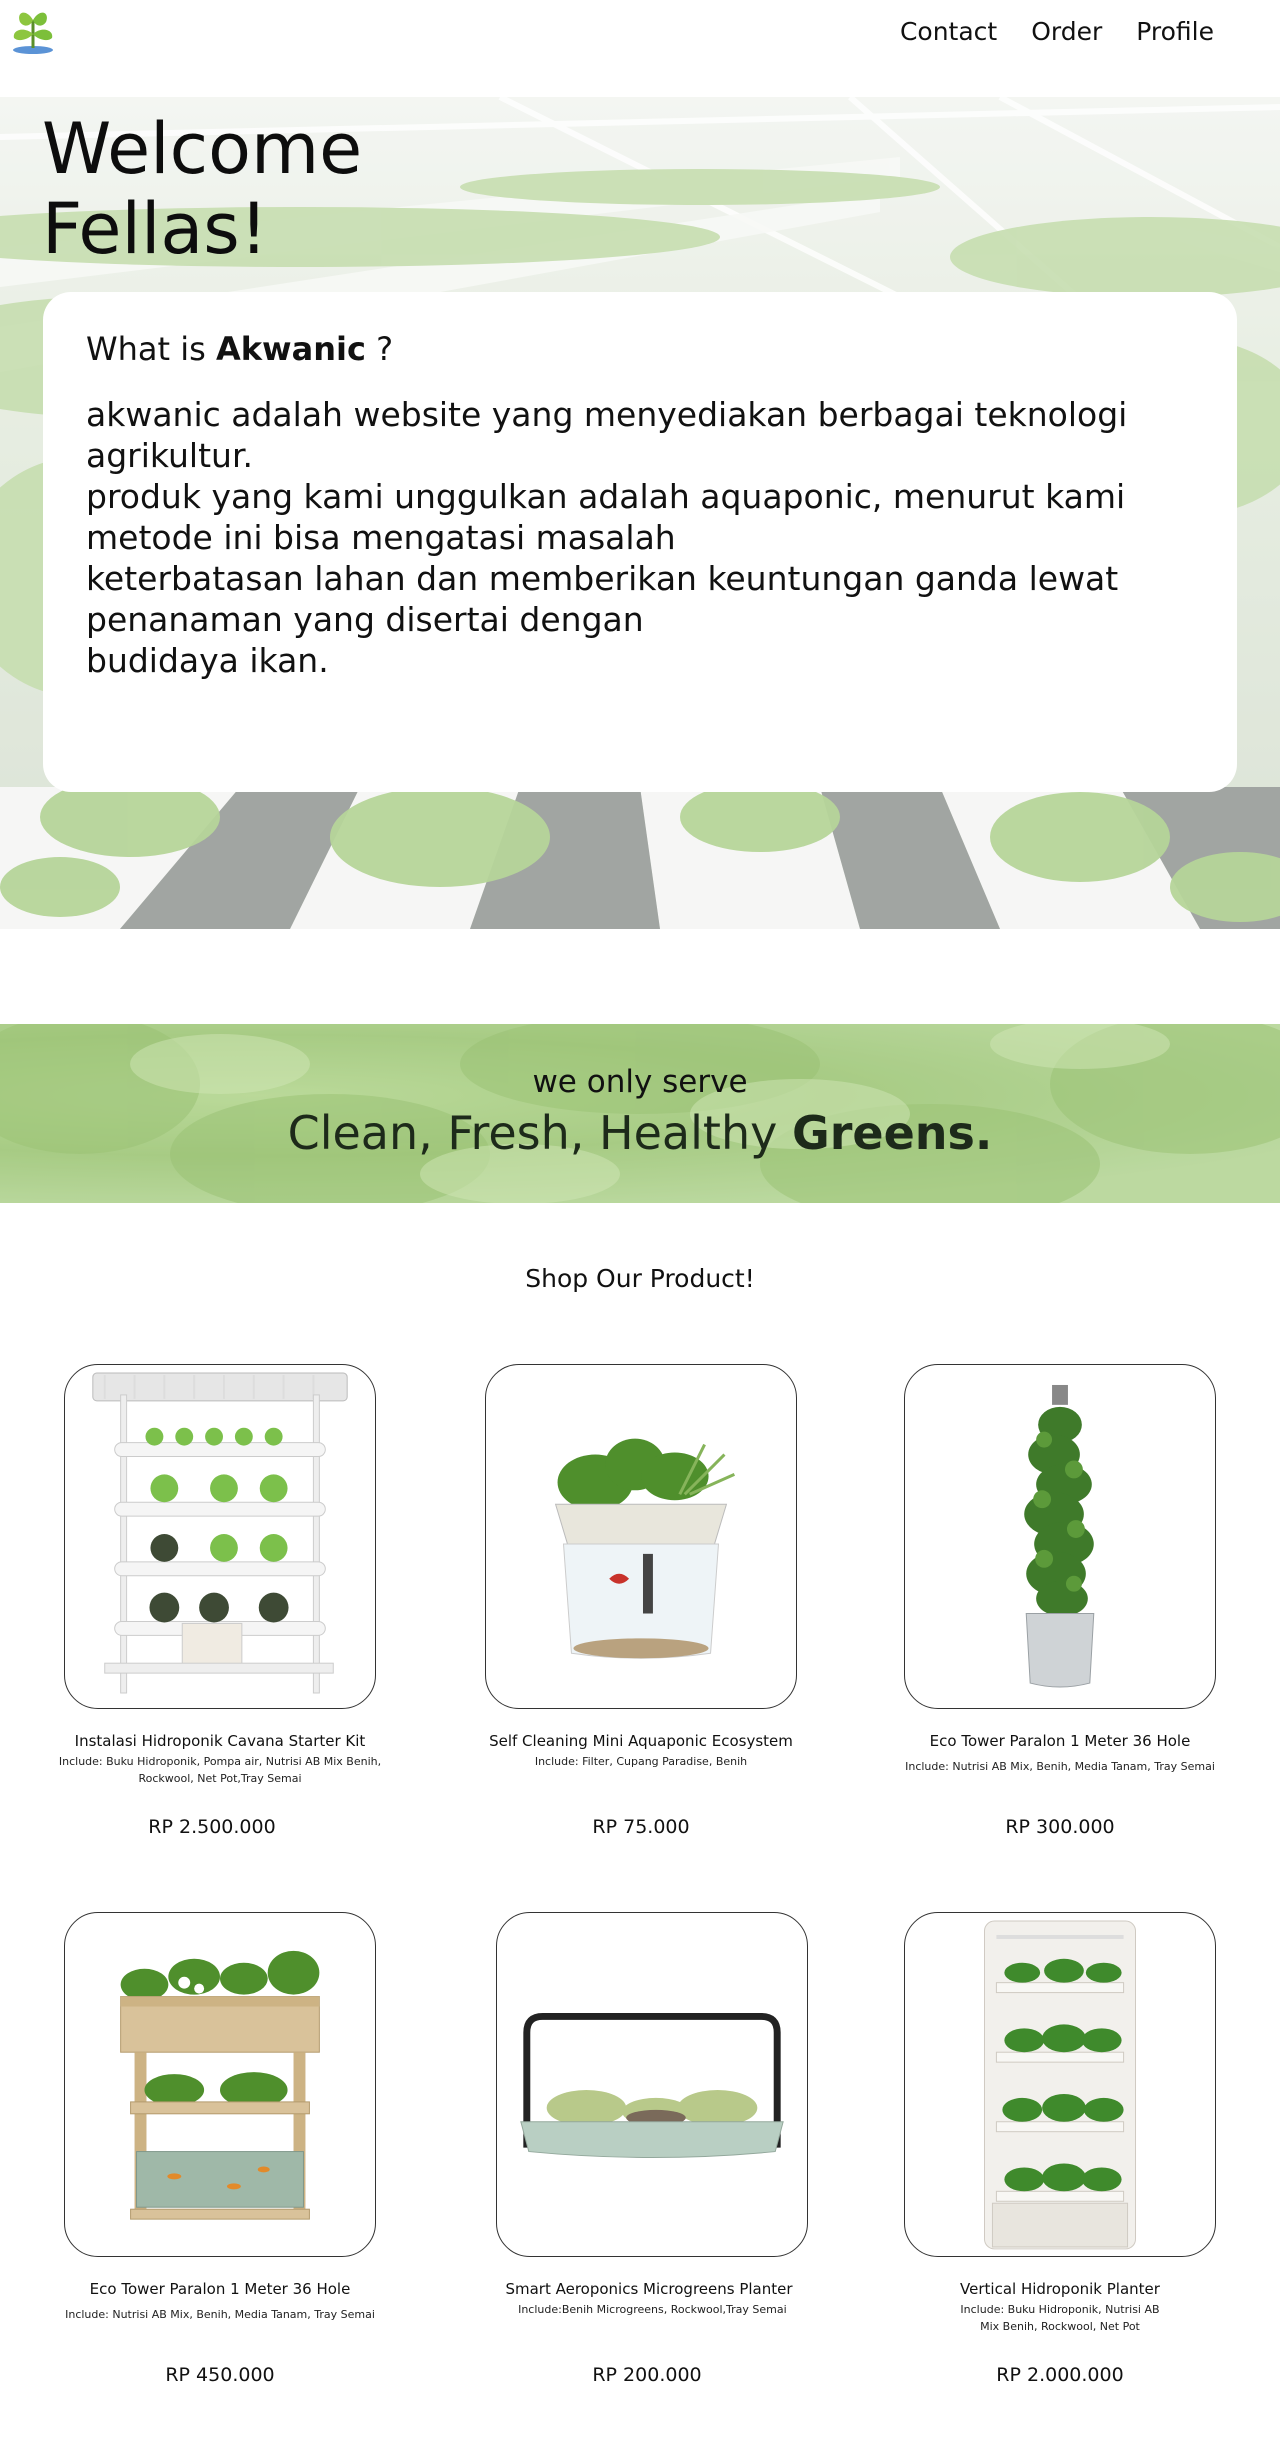  I want to click on wooden-aquaponic-planter-image, so click(220, 2085).